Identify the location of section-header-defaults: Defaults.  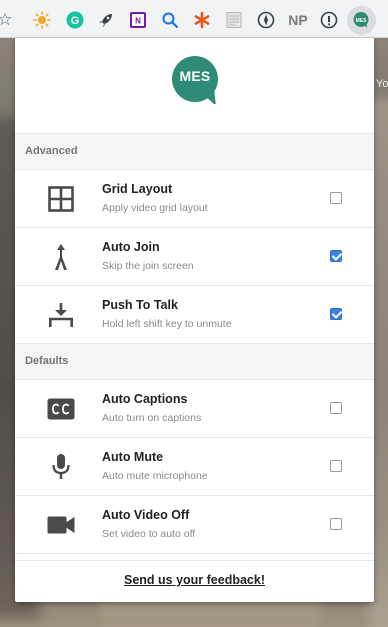
(194, 362).